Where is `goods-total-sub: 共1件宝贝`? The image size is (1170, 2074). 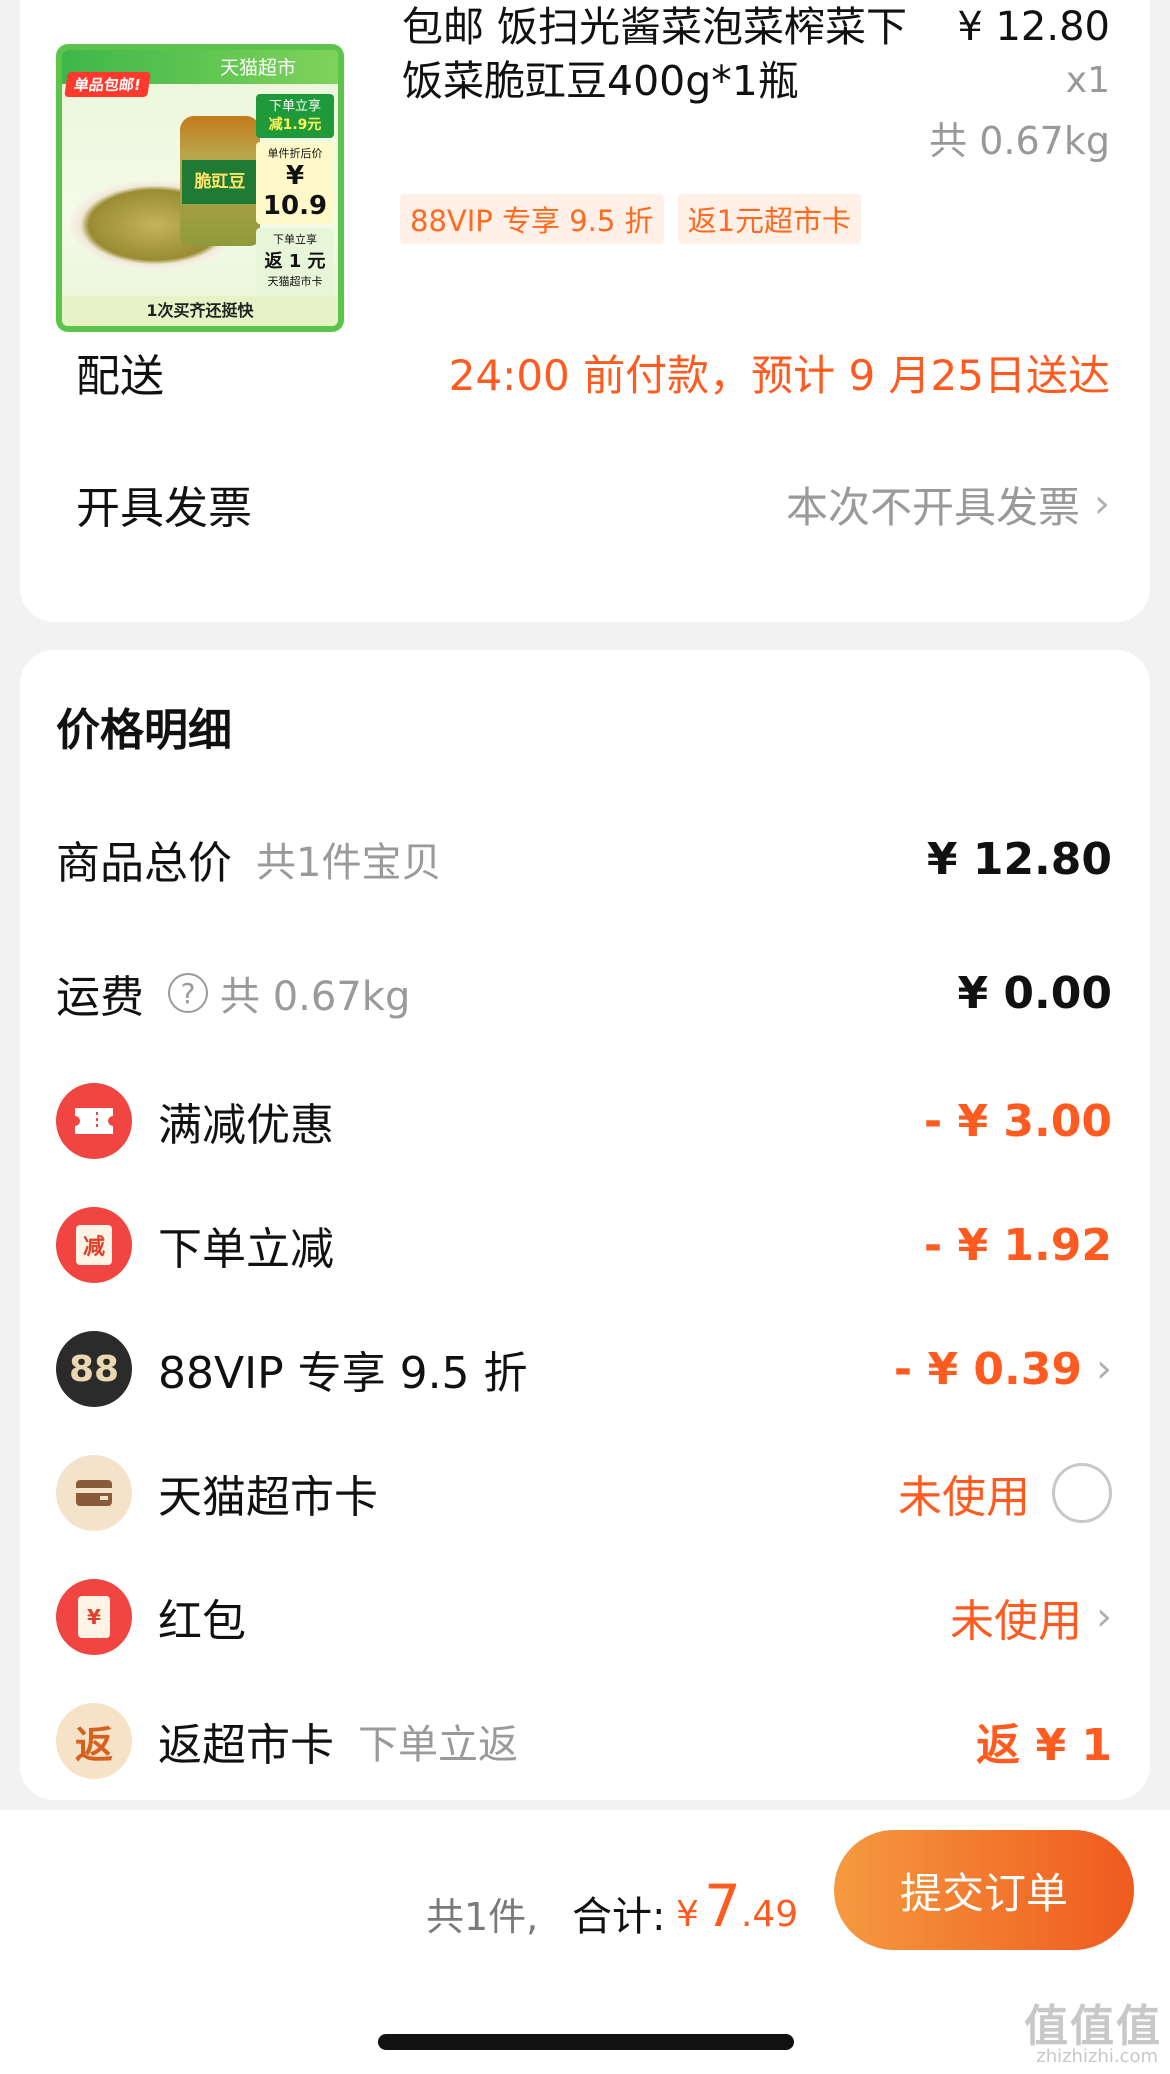 goods-total-sub: 共1件宝贝 is located at coordinates (349, 863).